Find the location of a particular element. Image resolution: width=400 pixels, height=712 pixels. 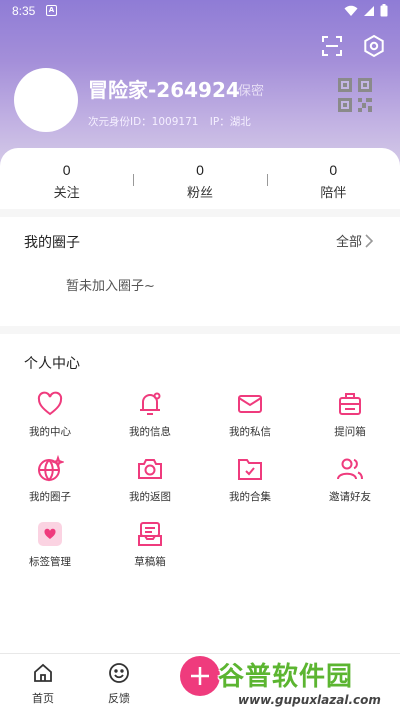

grid-item-my-collections: 我的合集 is located at coordinates (250, 479).